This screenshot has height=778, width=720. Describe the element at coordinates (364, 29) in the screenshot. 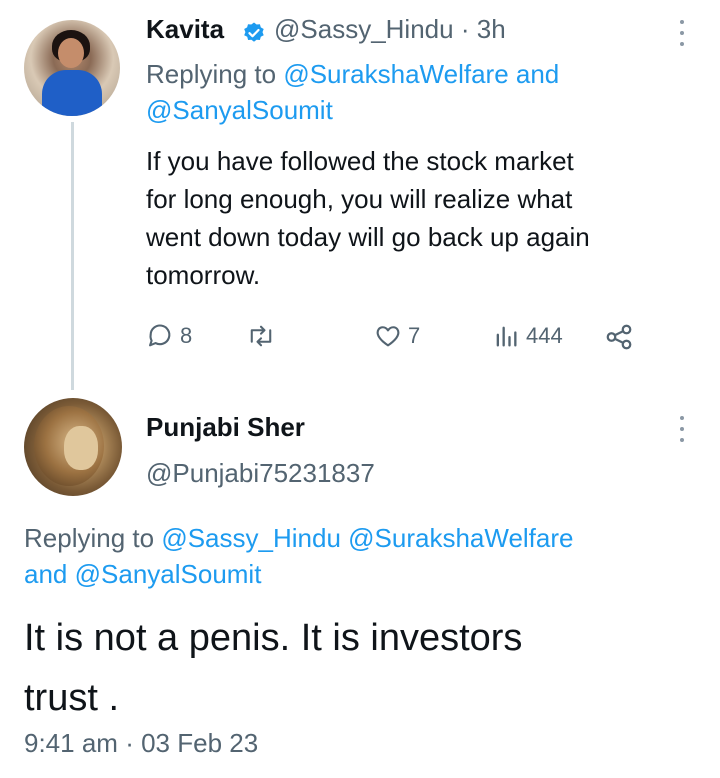

I see `handle-text: @Sassy_Hindu` at that location.